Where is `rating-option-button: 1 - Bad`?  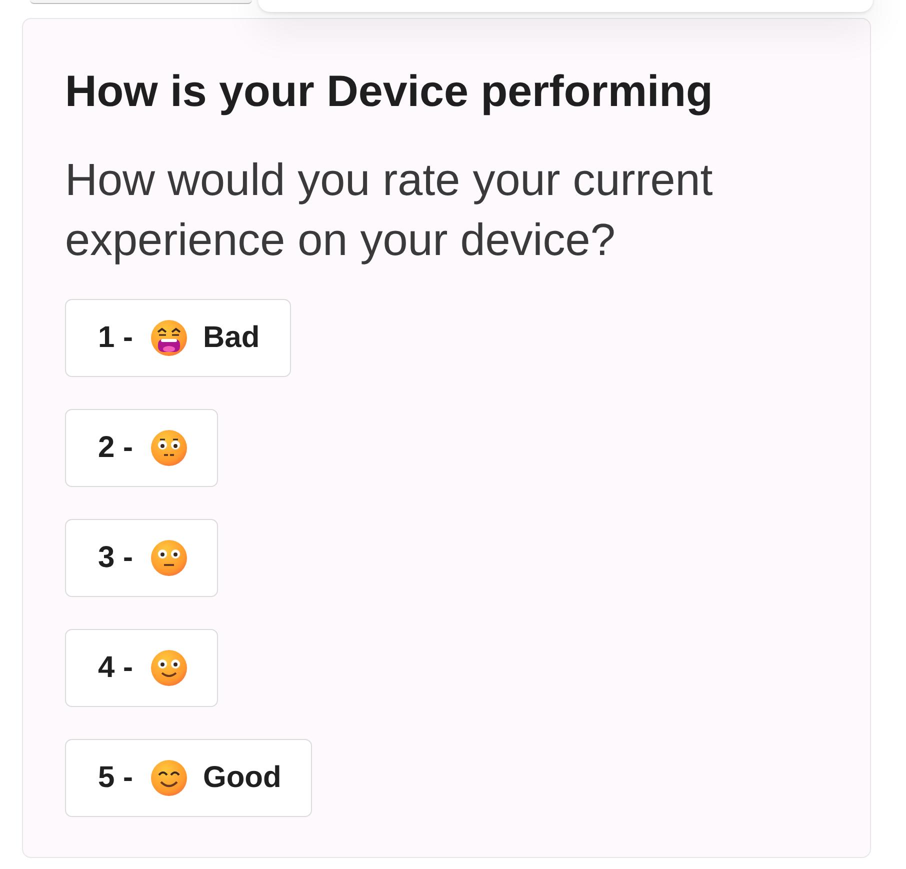 rating-option-button: 1 - Bad is located at coordinates (178, 338).